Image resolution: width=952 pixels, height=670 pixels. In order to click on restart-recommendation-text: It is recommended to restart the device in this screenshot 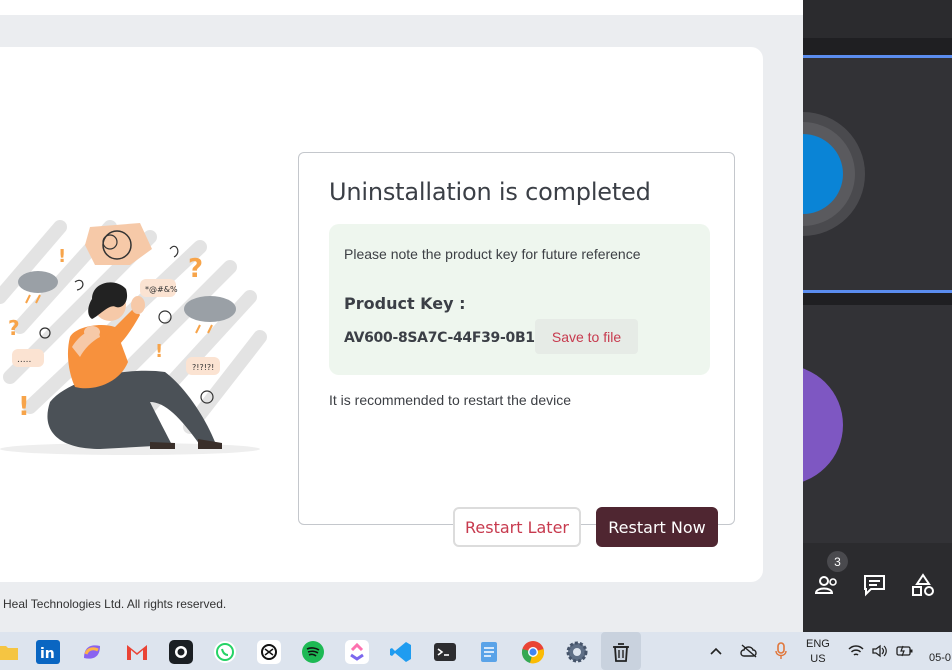, I will do `click(450, 400)`.